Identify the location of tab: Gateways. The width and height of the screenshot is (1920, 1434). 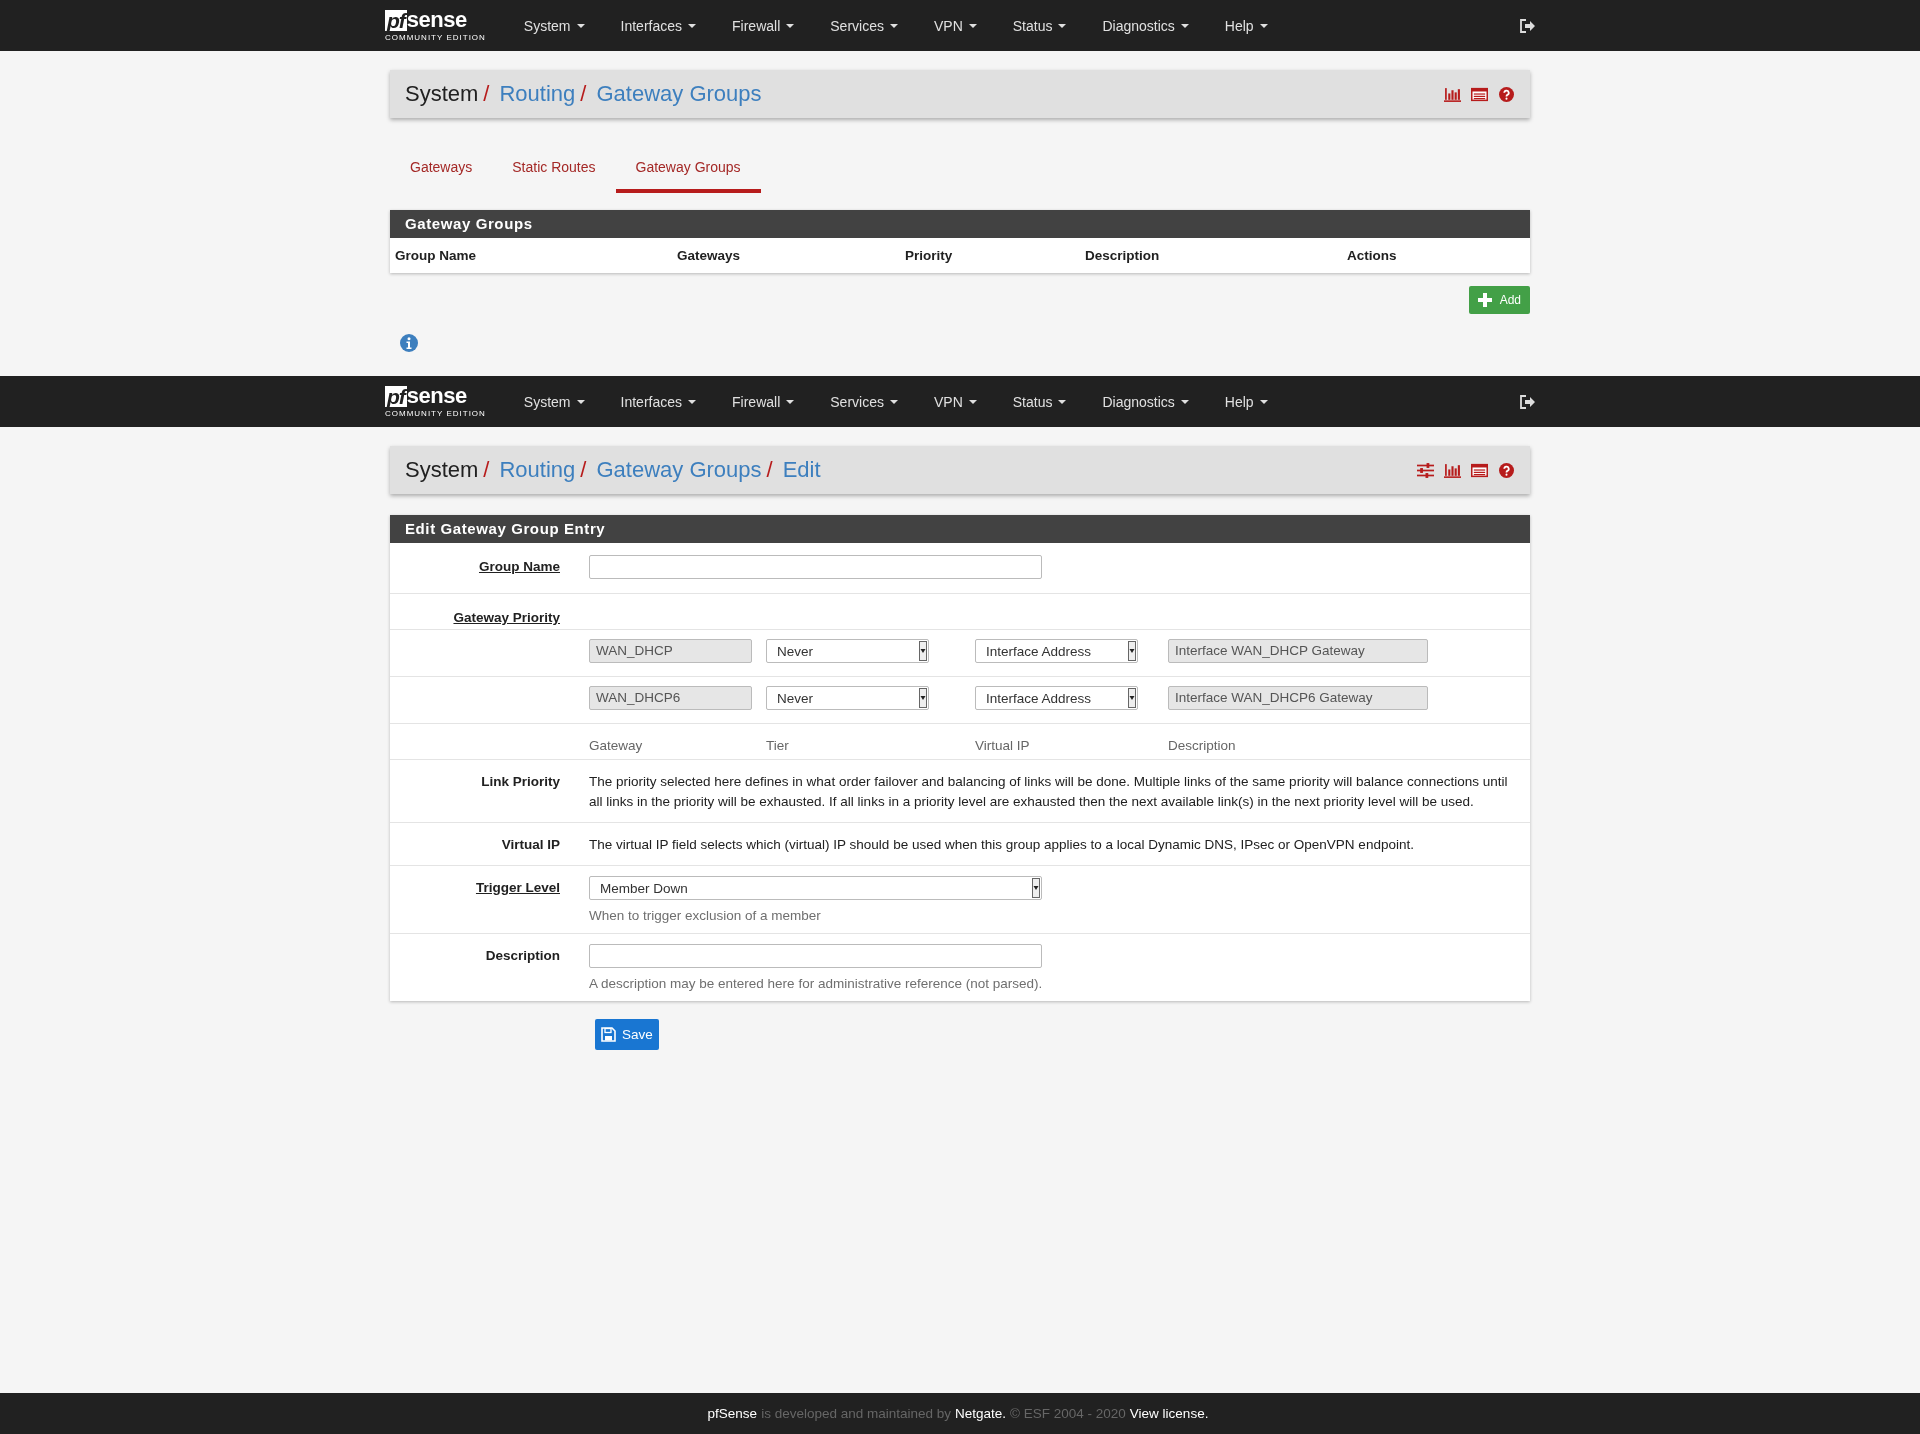
(441, 171).